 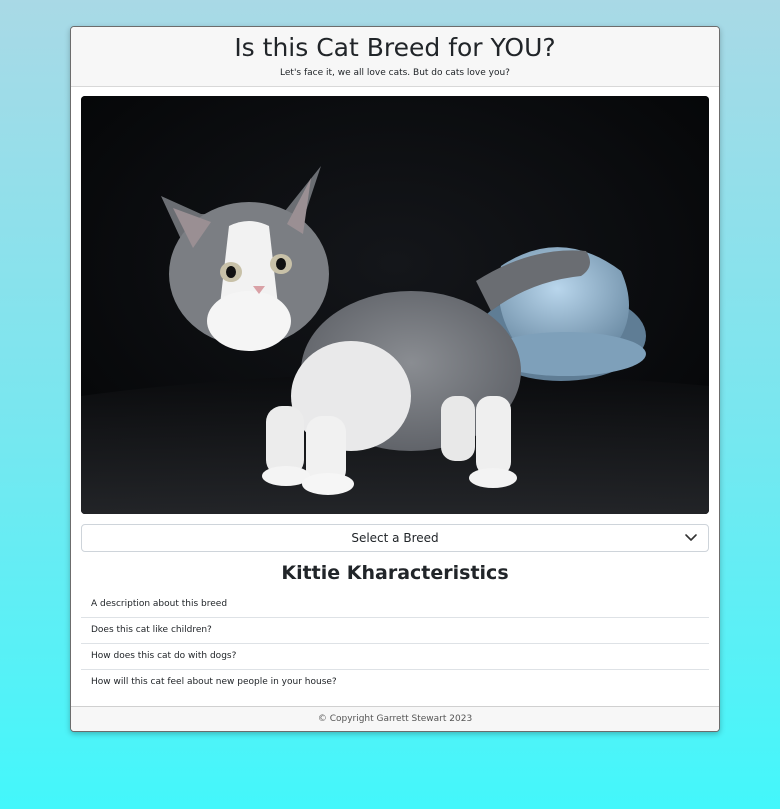 I want to click on list-item: How does this cat do with dogs?, so click(x=395, y=657).